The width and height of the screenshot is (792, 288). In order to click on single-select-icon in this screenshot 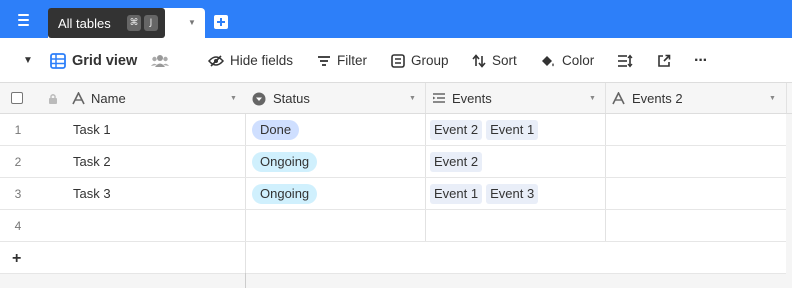, I will do `click(259, 100)`.